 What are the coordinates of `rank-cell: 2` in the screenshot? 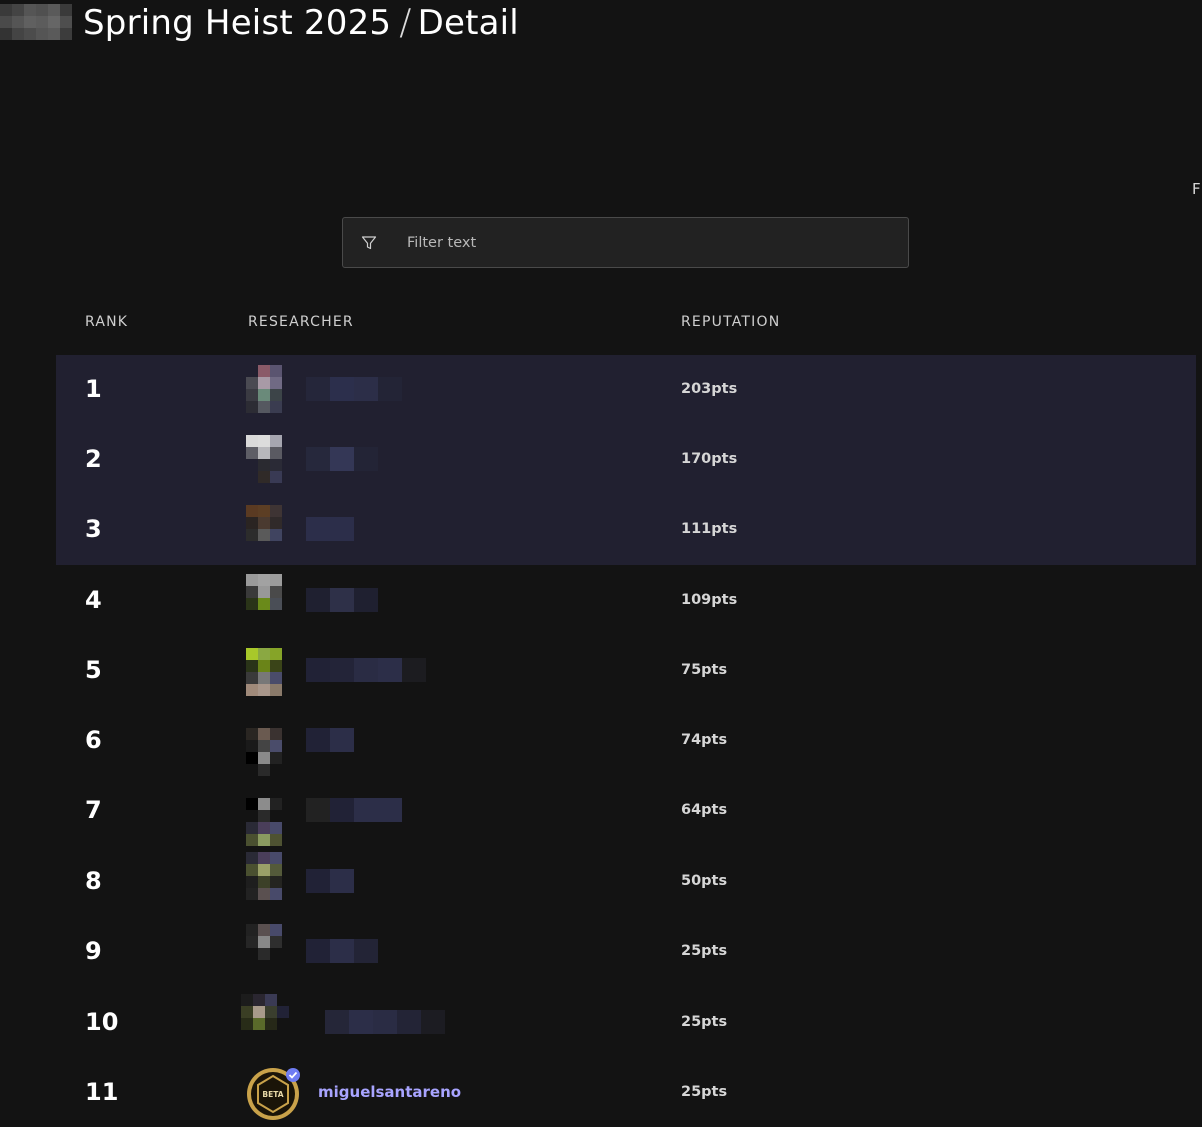 It's located at (93, 459).